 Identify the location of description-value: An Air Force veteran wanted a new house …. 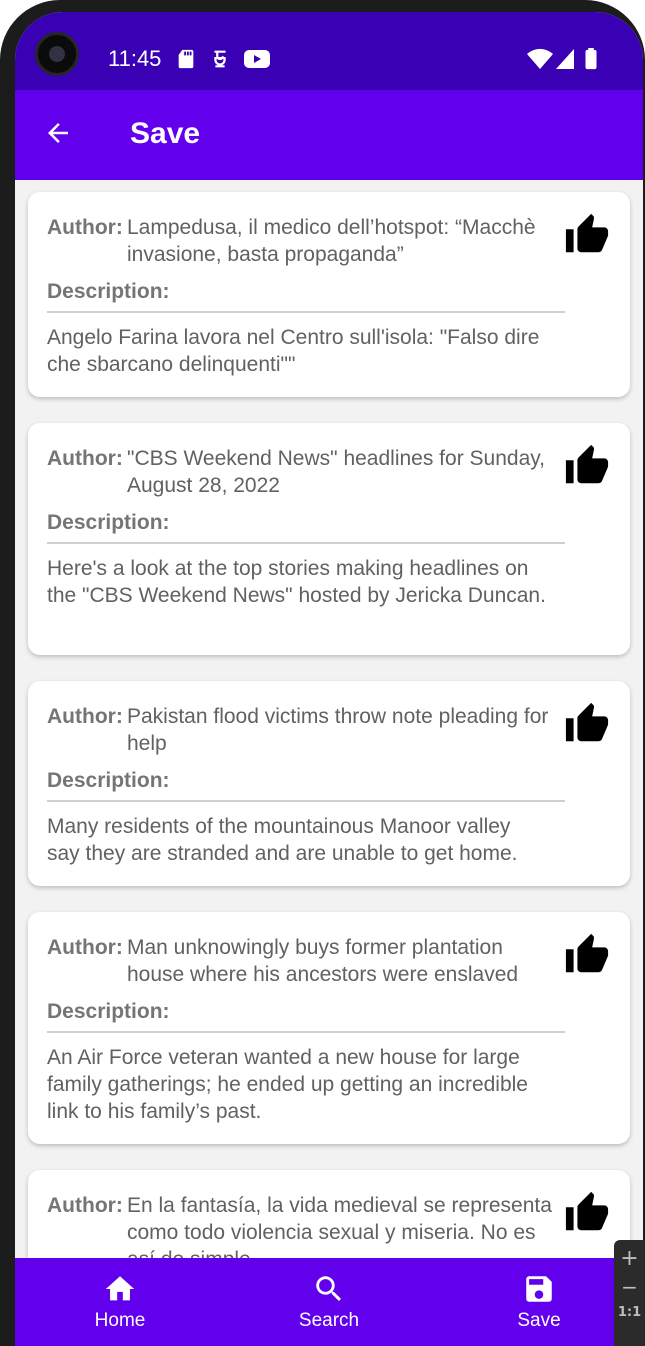
(287, 1084).